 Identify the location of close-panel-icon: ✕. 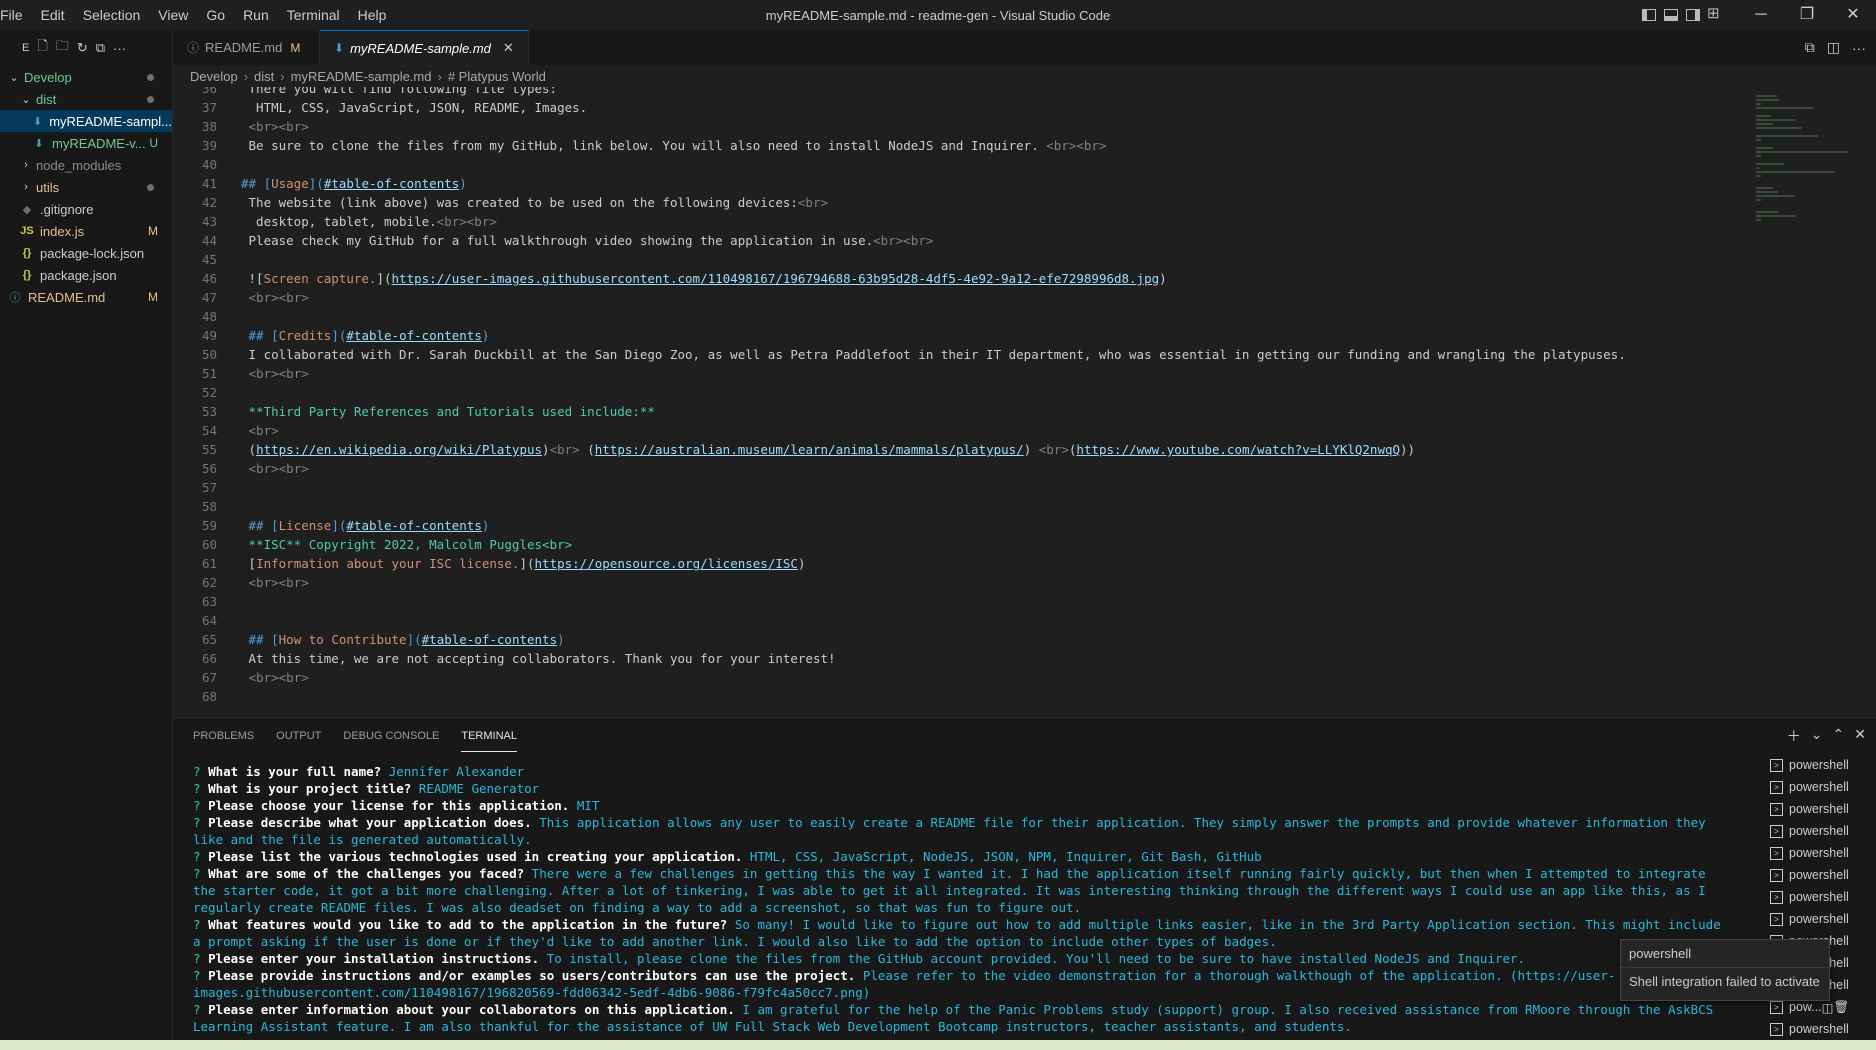
(1860, 736).